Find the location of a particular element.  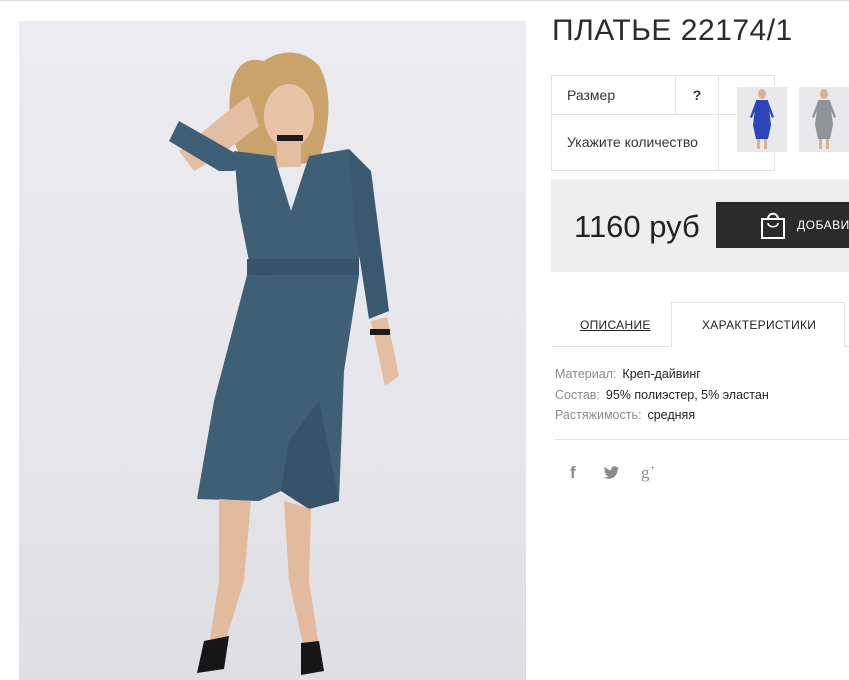

characteristics-divider is located at coordinates (702, 439).